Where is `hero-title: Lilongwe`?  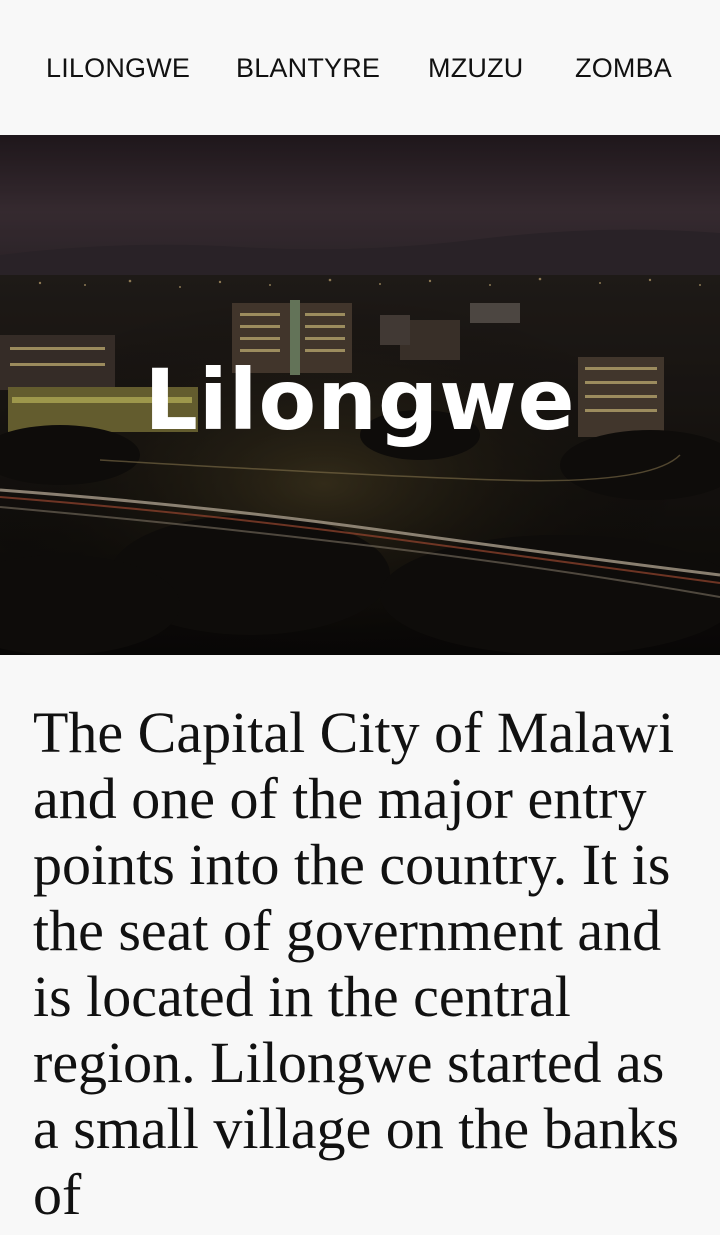 hero-title: Lilongwe is located at coordinates (360, 400).